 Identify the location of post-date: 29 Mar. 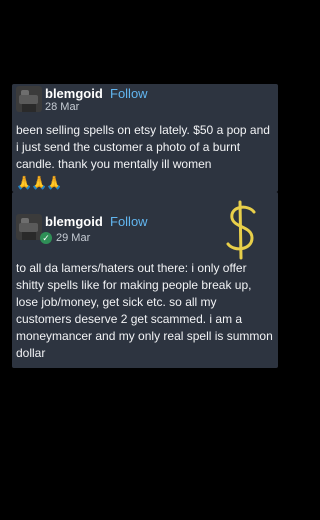
(73, 238).